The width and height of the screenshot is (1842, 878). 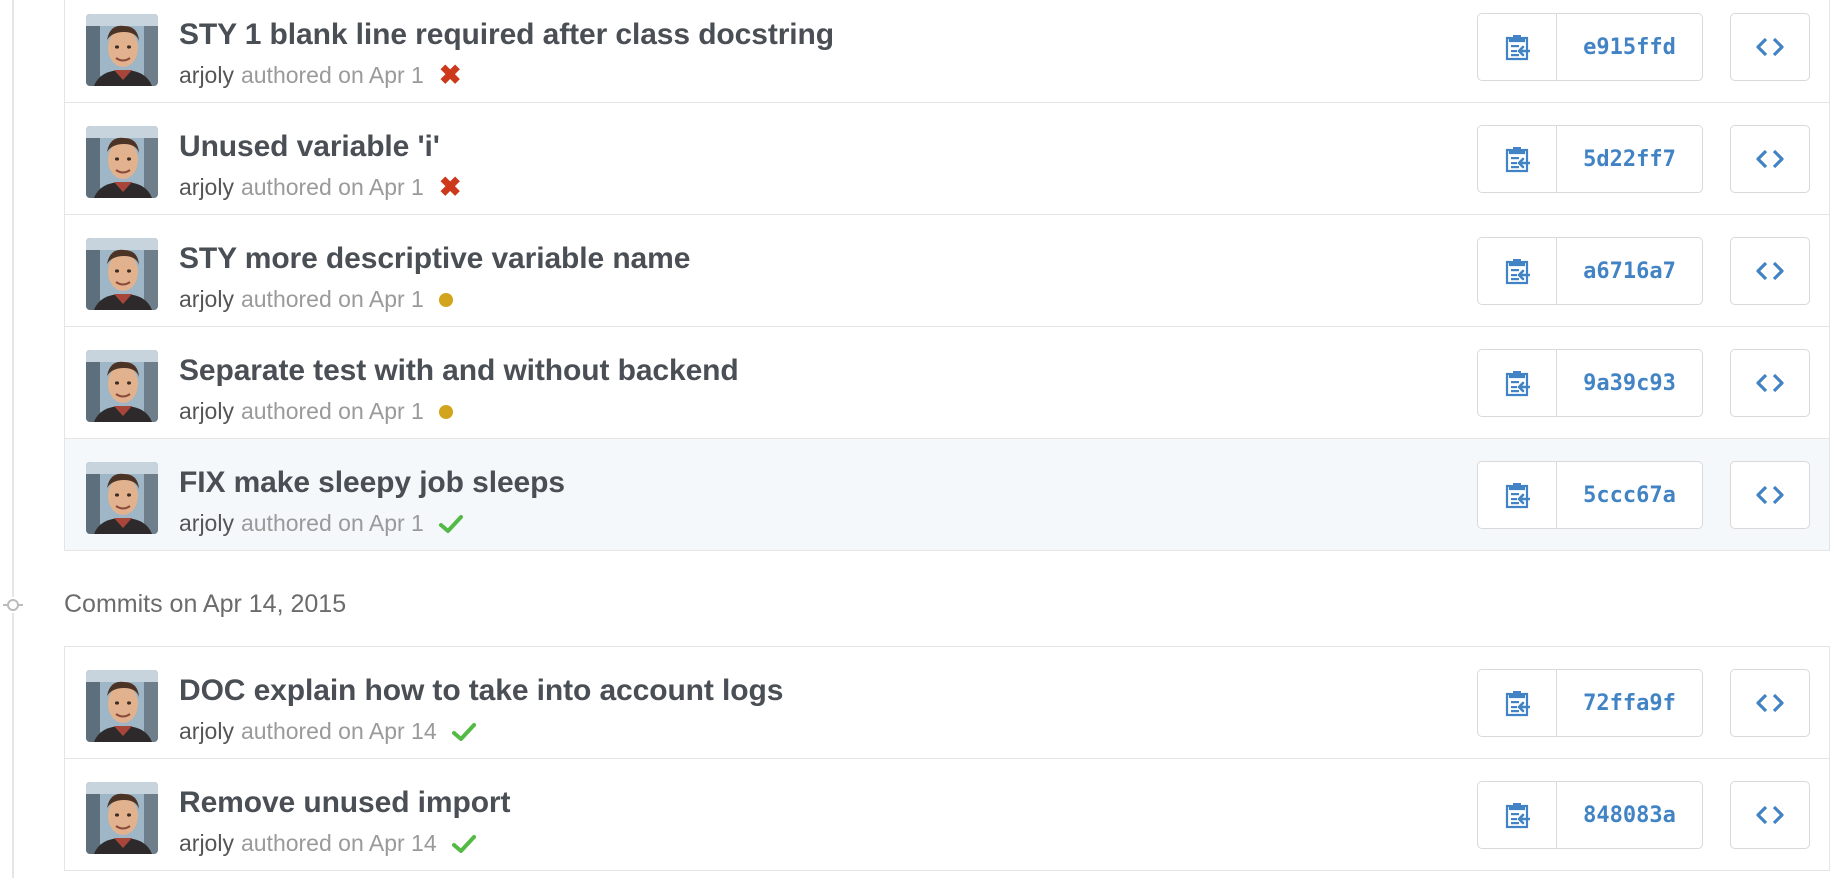 I want to click on sha-button-group: e915ffd, so click(x=1590, y=47).